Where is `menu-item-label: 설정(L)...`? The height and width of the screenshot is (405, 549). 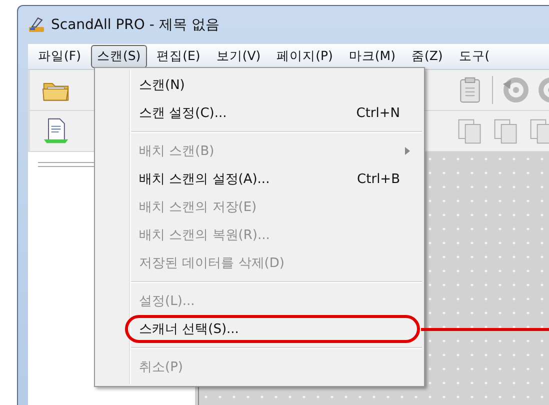 menu-item-label: 설정(L)... is located at coordinates (167, 301).